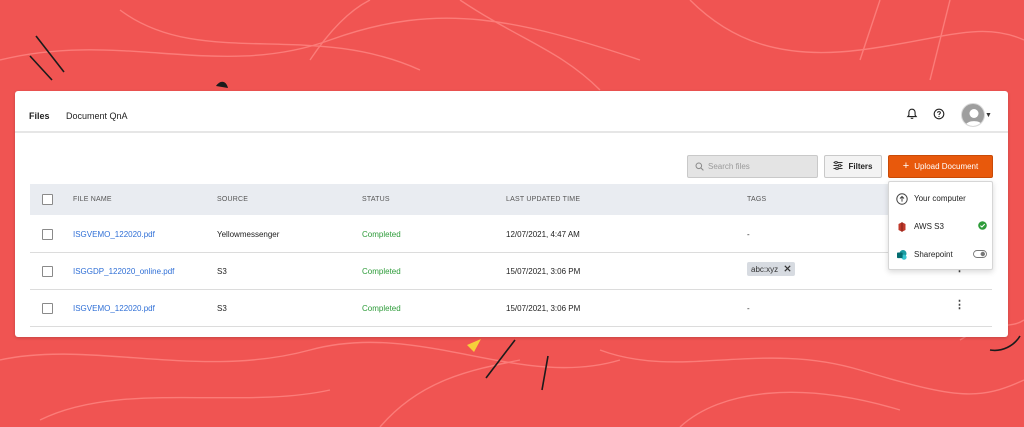 Image resolution: width=1024 pixels, height=427 pixels. Describe the element at coordinates (232, 199) in the screenshot. I see `column-header-source: SOURCE` at that location.